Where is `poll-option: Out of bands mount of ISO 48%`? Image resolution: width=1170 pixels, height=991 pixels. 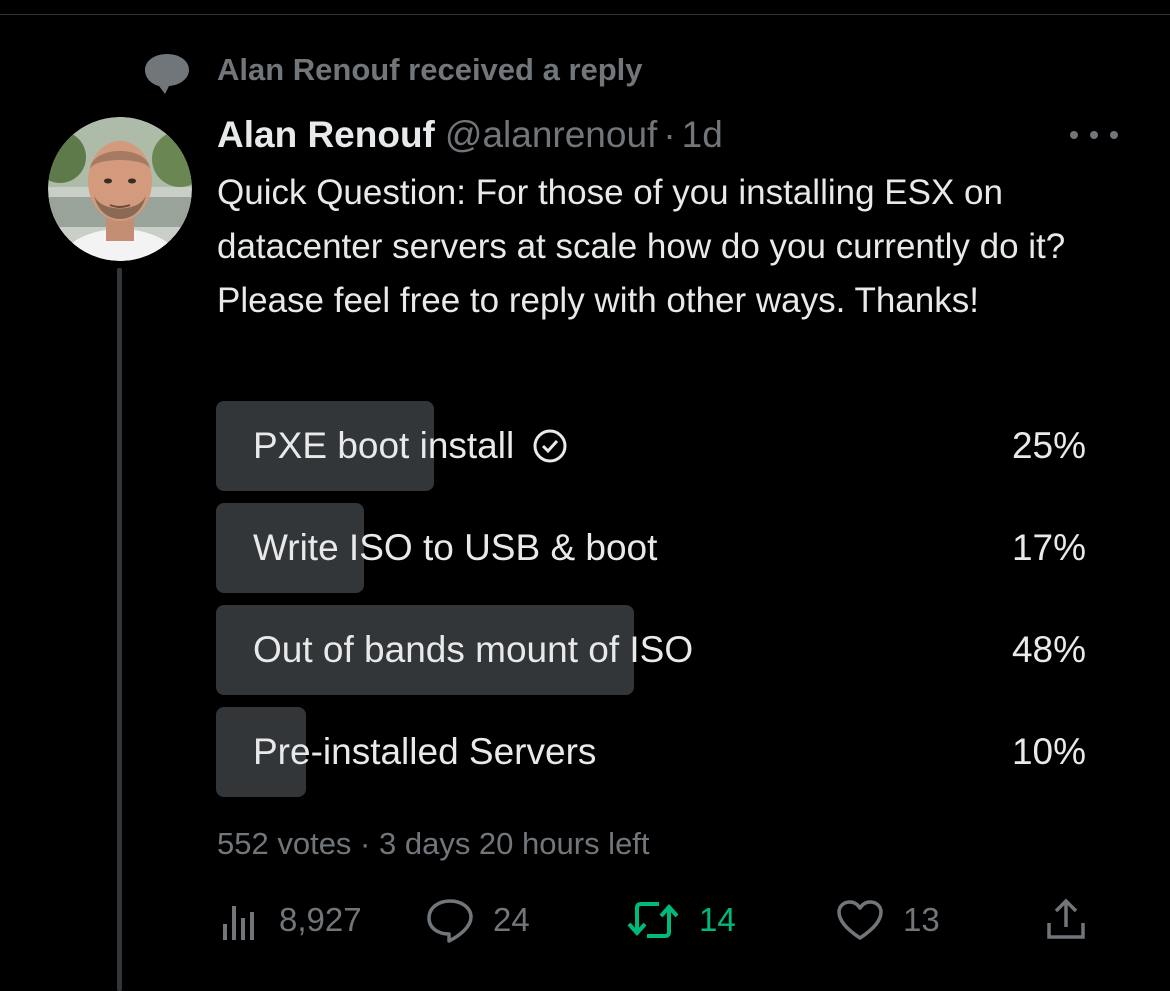 poll-option: Out of bands mount of ISO 48% is located at coordinates (651, 650).